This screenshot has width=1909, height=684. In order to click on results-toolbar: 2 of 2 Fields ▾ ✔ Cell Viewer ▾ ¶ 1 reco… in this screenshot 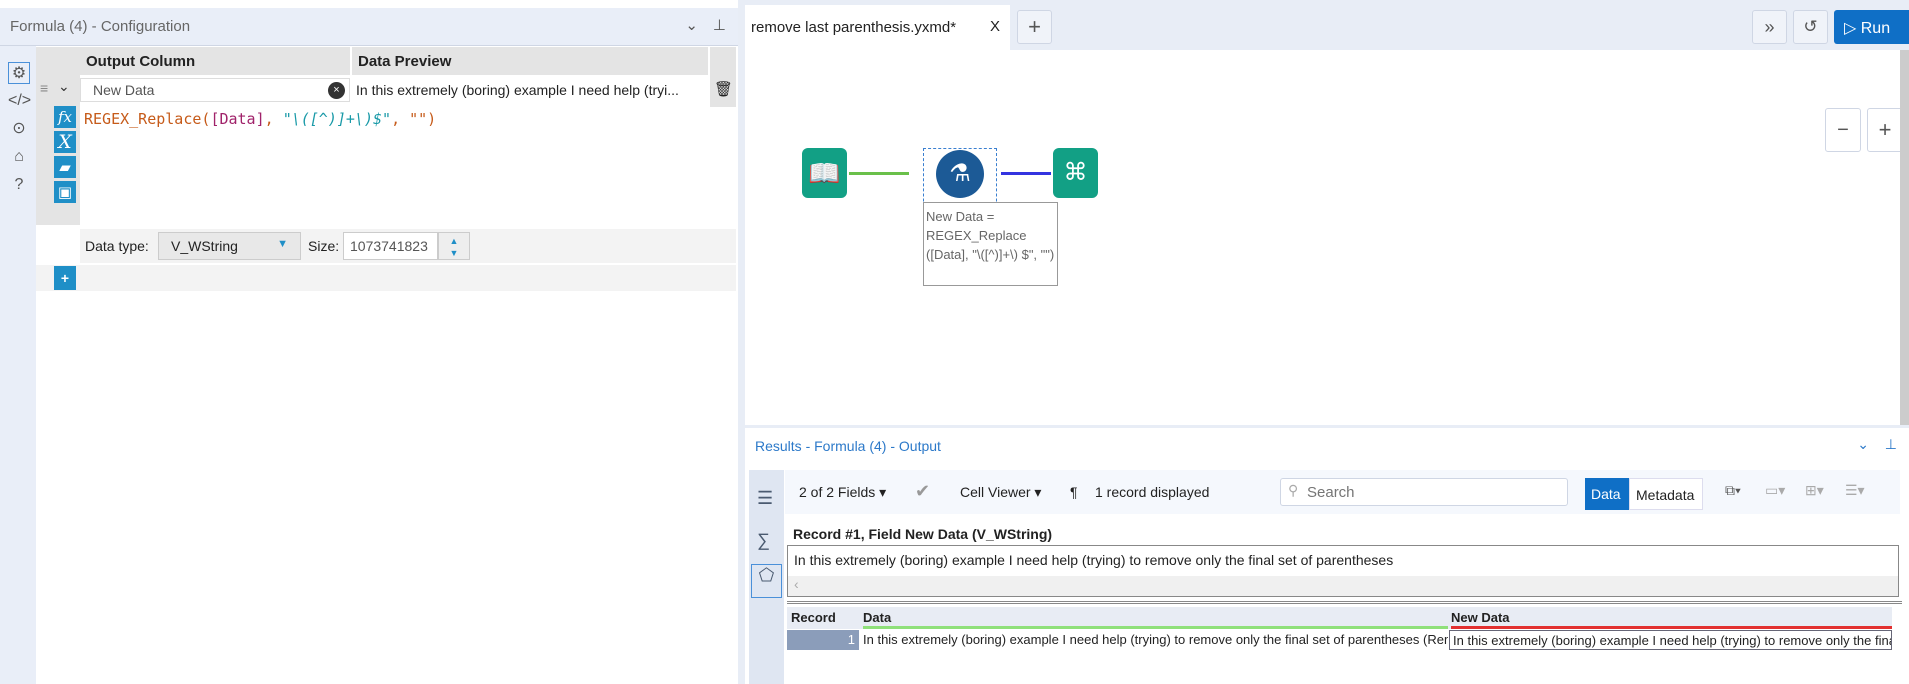, I will do `click(1342, 492)`.